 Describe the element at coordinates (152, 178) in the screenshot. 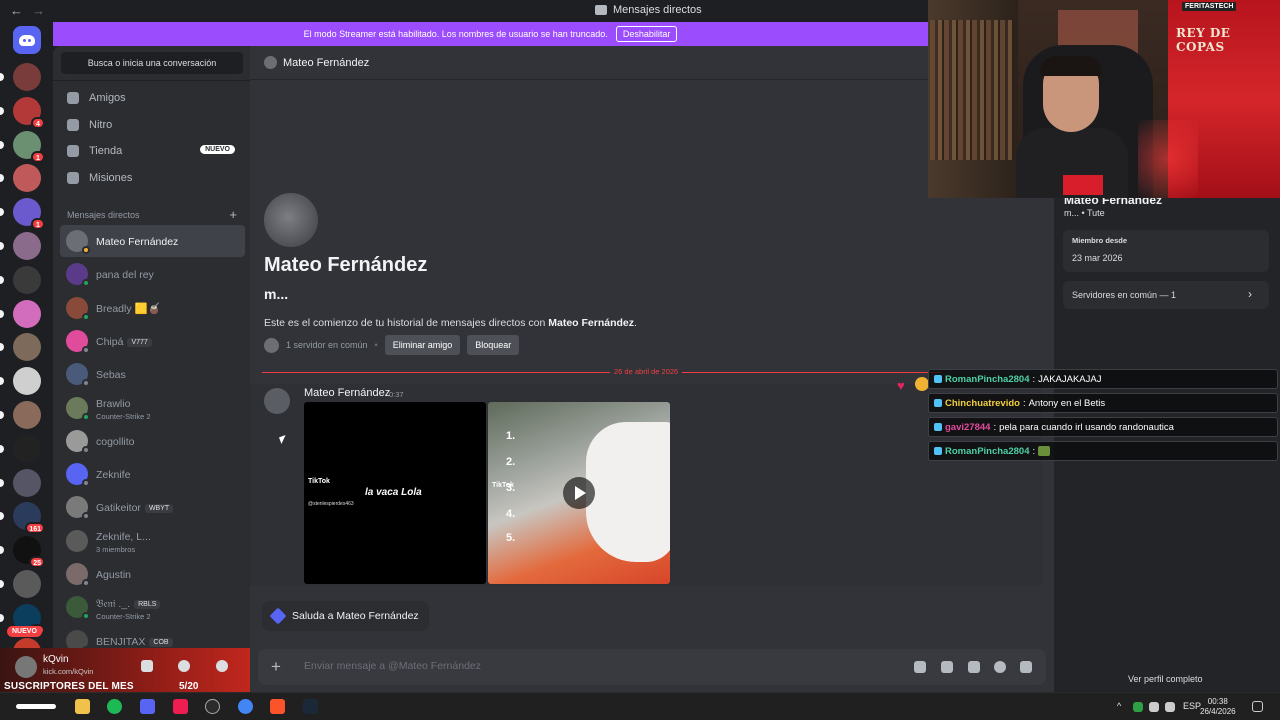

I see `nav-quests: Misiones` at that location.